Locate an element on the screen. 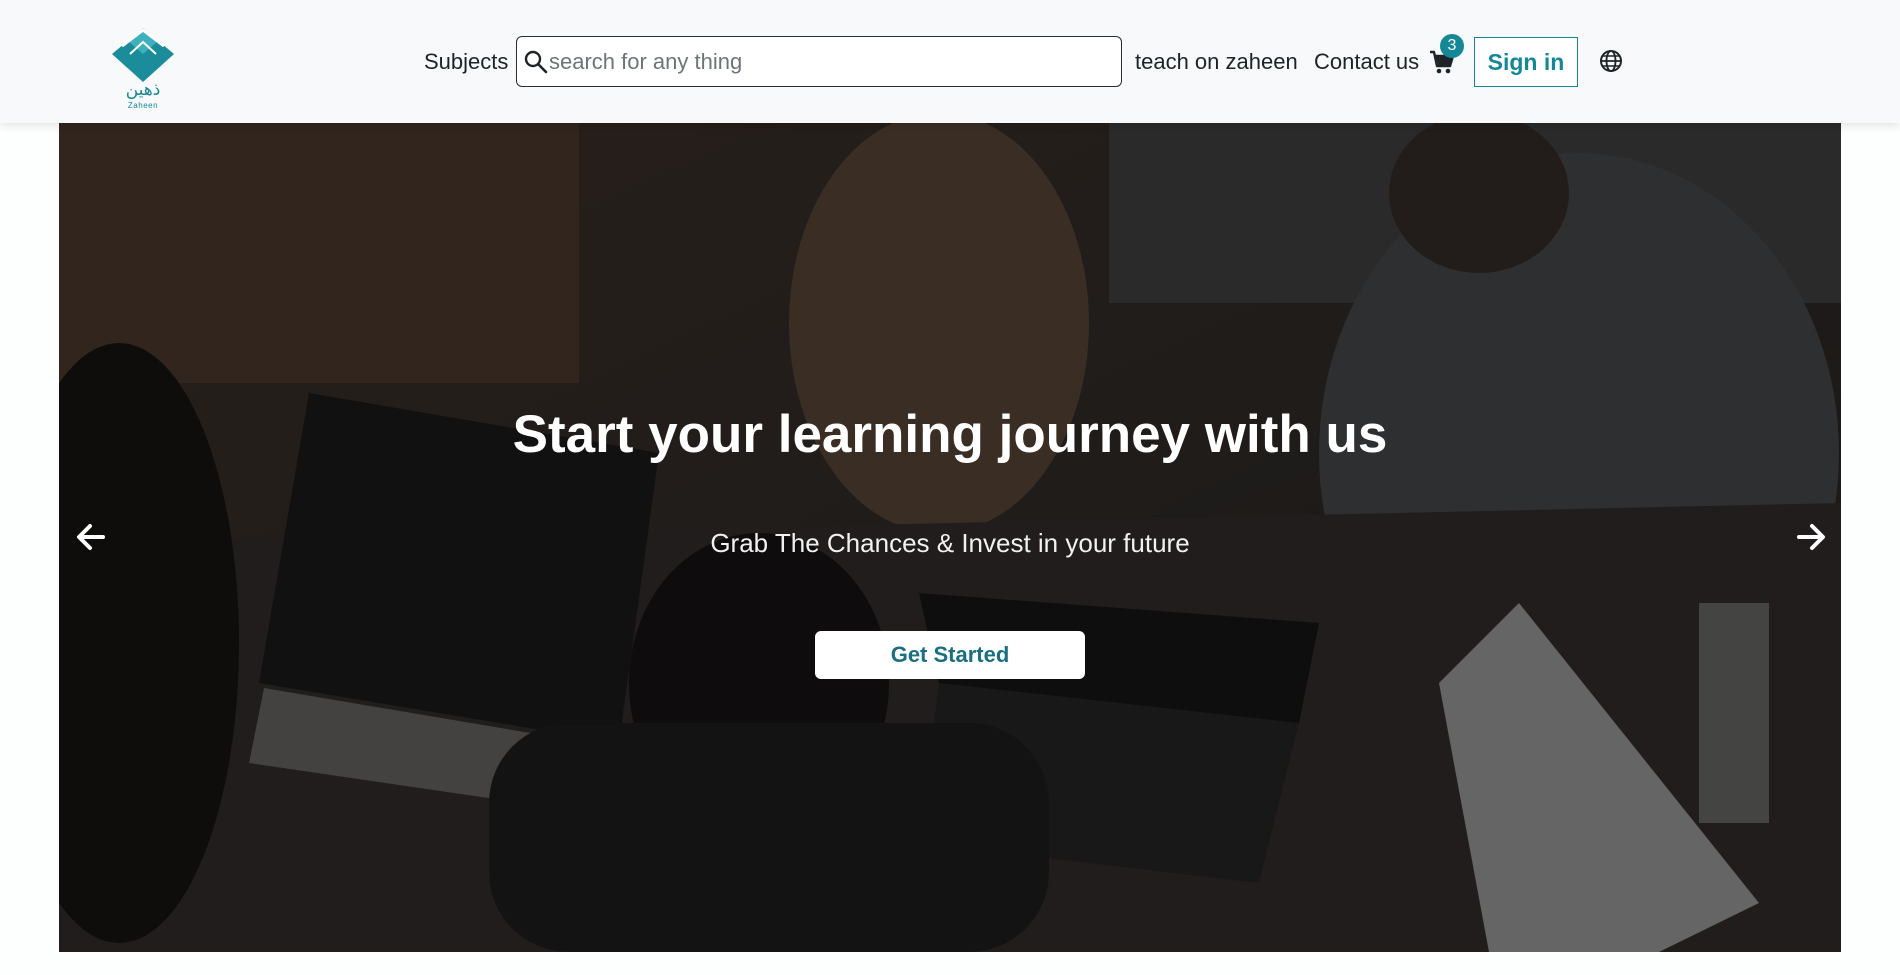 The image size is (1900, 975). arrow-left-icon is located at coordinates (91, 537).